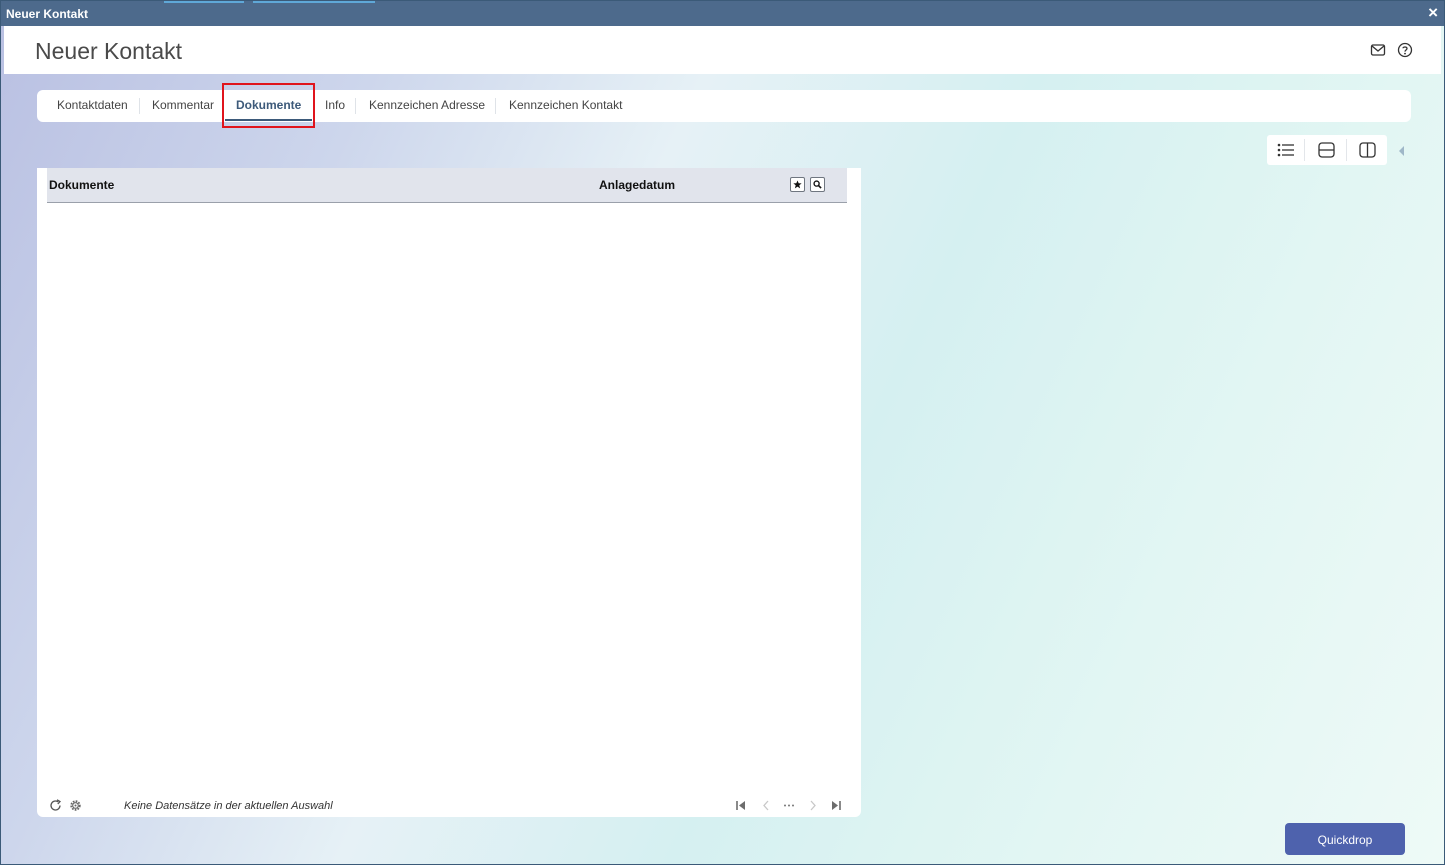 This screenshot has height=865, width=1445. I want to click on search-icon, so click(817, 184).